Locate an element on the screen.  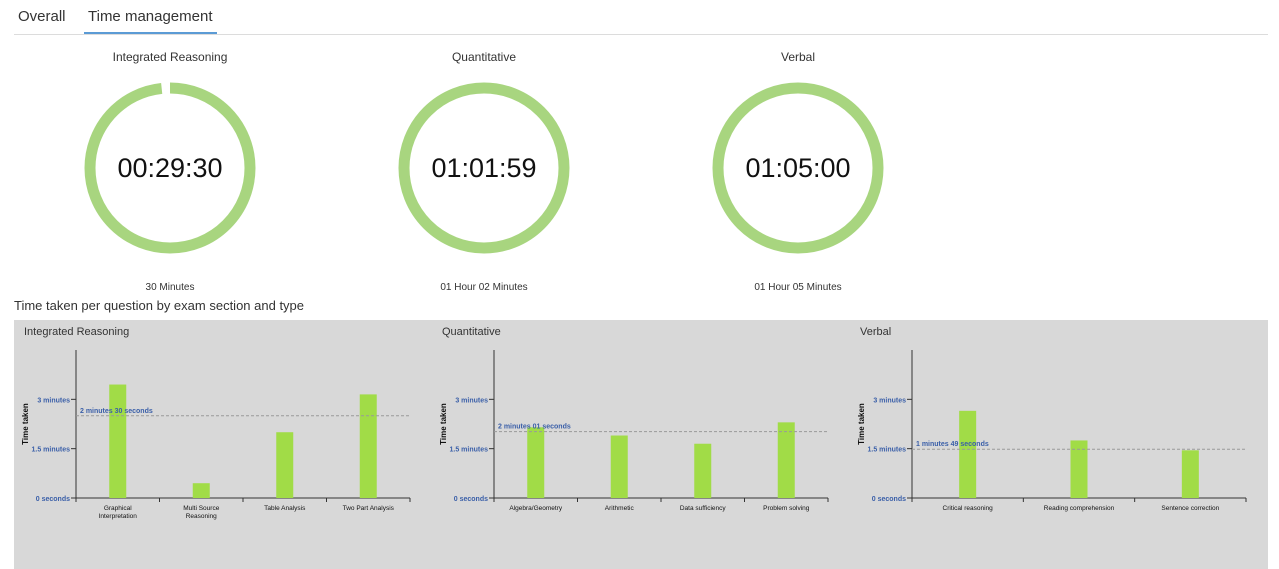
timer-verbal: Verbal 01:05:00 01 Hour 05 Minutes is located at coordinates (798, 168).